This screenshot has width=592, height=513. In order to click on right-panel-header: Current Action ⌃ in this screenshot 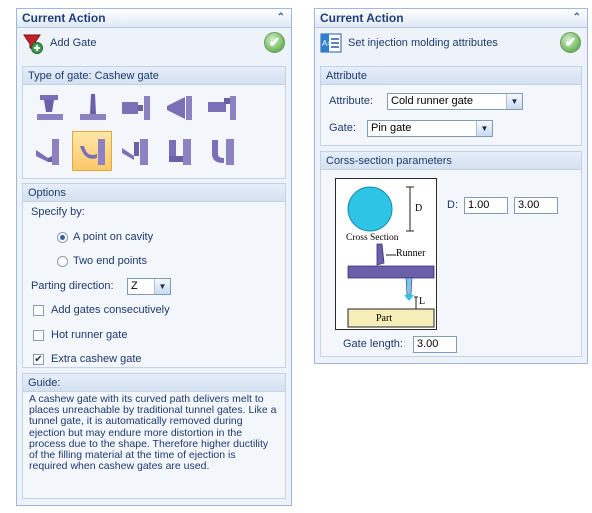, I will do `click(451, 18)`.